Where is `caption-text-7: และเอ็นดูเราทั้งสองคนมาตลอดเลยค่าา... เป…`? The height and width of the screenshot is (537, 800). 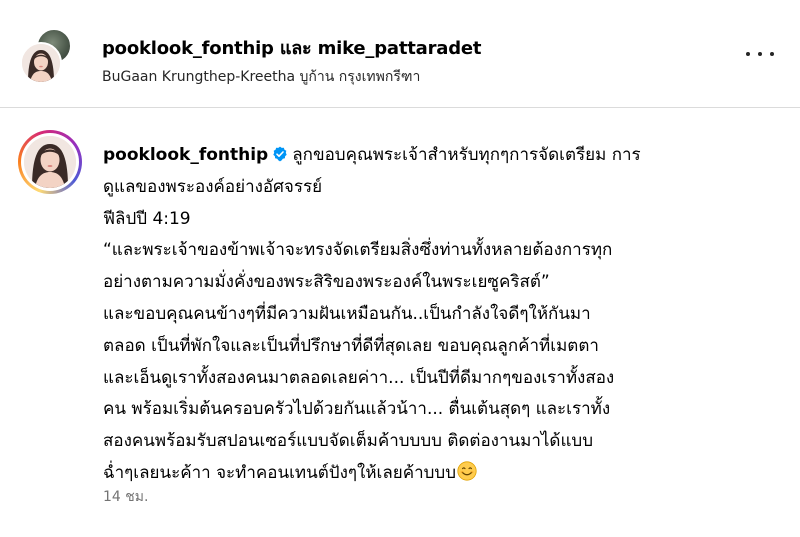
caption-text-7: และเอ็นดูเราทั้งสองคนมาตลอดเลยค่าา... เป… is located at coordinates (359, 377).